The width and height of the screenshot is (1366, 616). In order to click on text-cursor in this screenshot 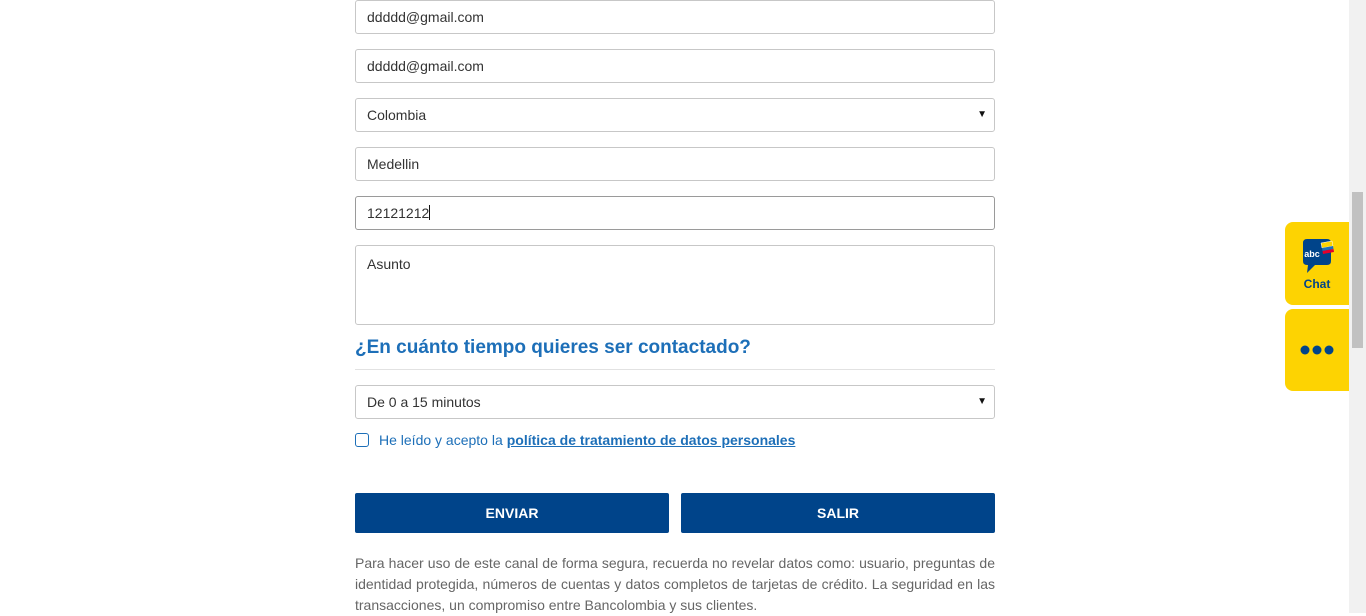, I will do `click(430, 212)`.